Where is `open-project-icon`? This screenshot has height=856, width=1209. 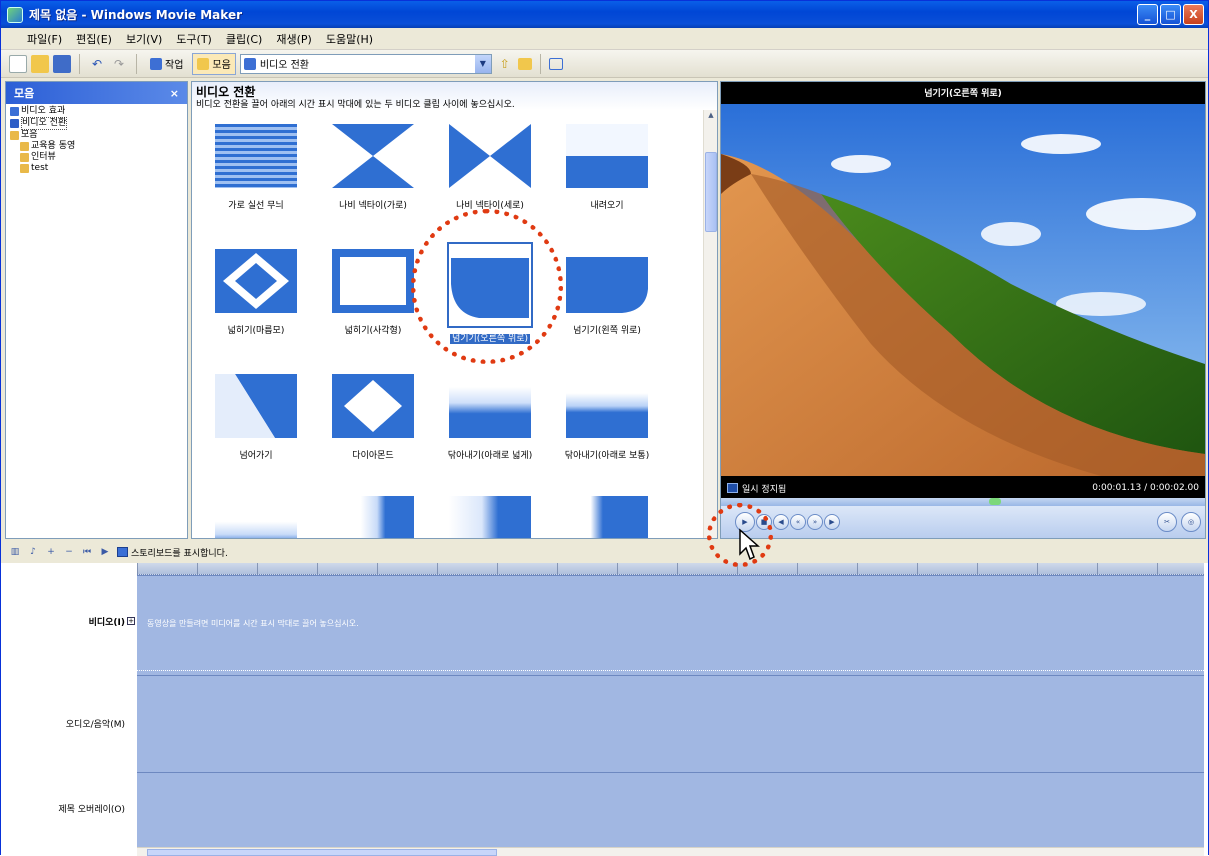 open-project-icon is located at coordinates (40, 63).